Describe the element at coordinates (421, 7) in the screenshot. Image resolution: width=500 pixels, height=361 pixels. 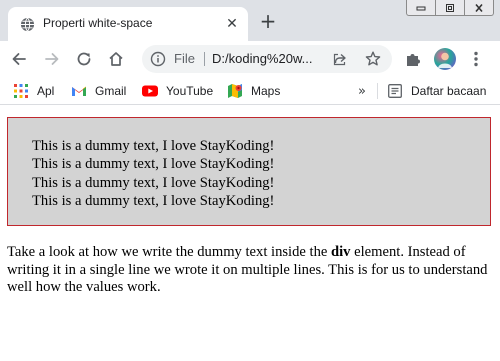
I see `minimize-icon` at that location.